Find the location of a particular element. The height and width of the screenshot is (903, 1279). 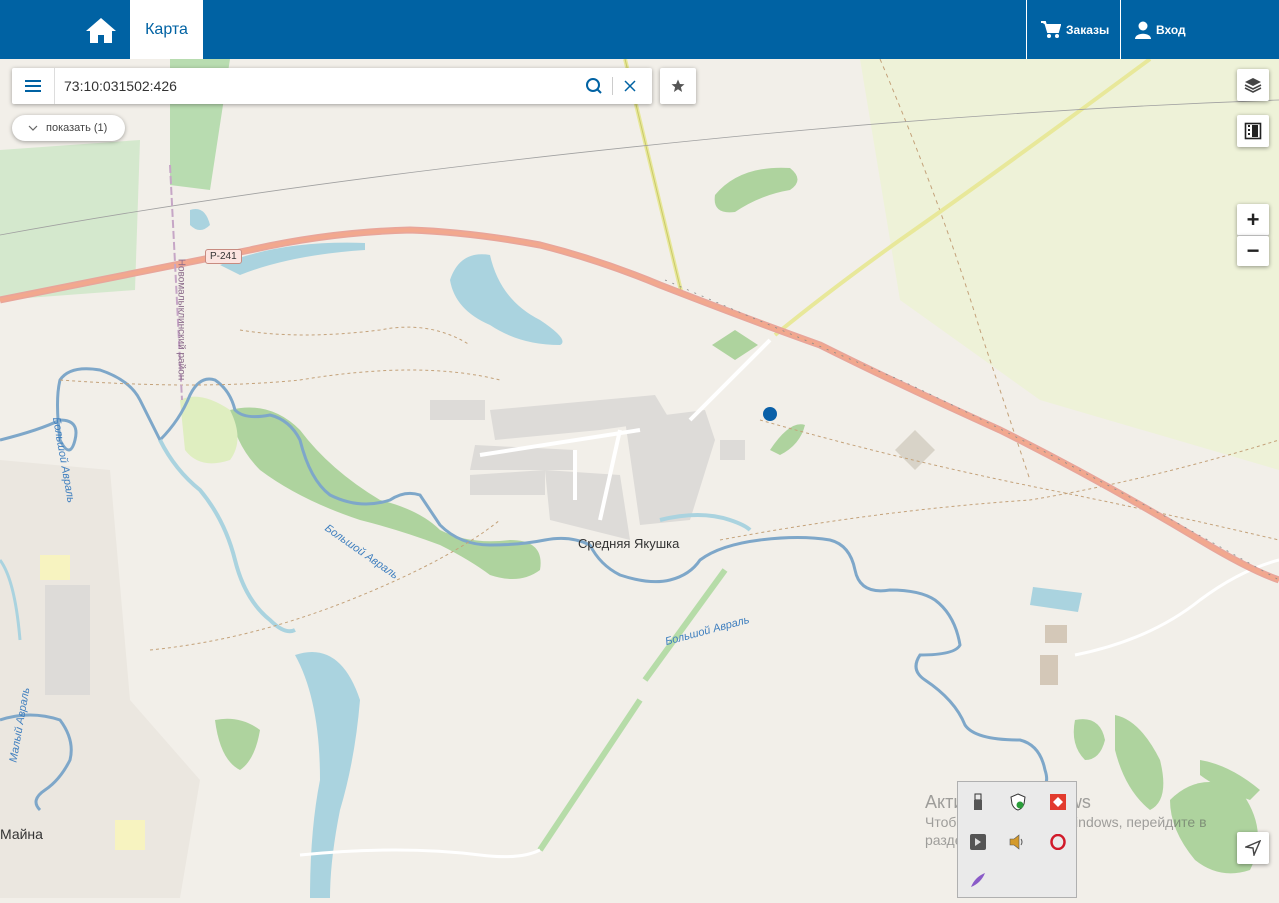

home-icon is located at coordinates (101, 30).